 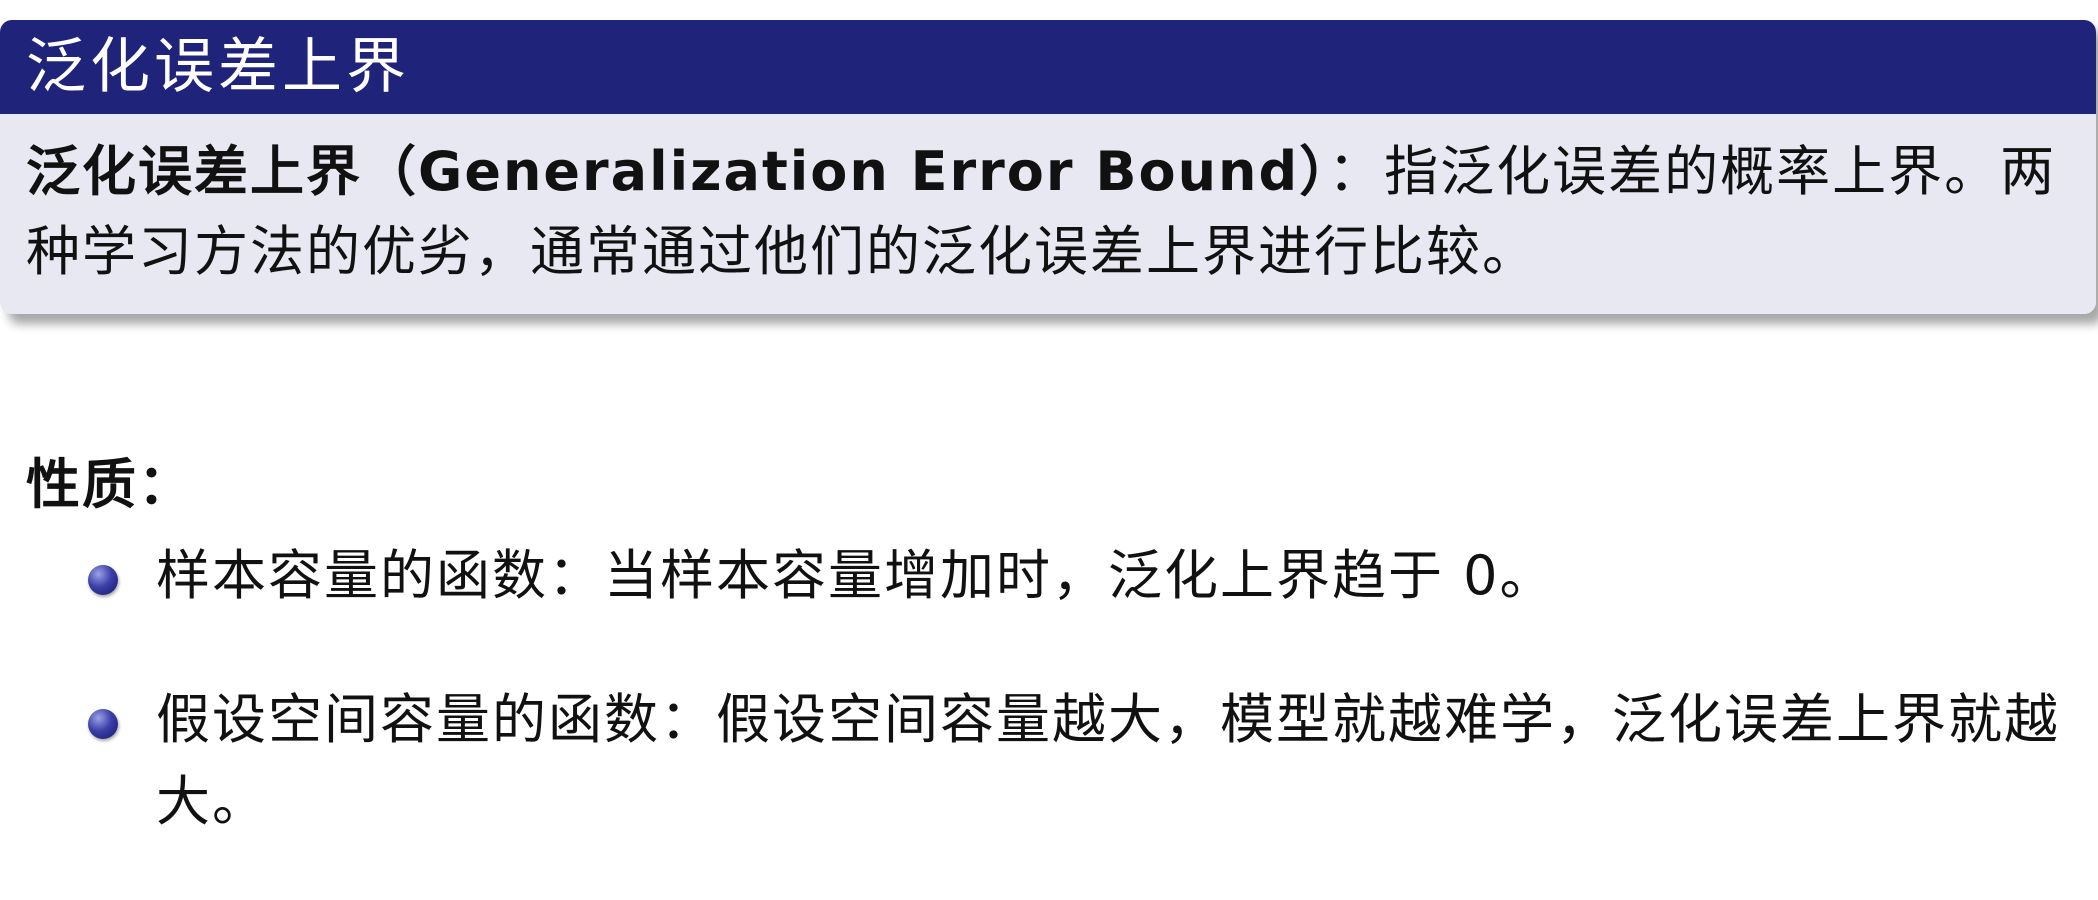 I want to click on list-item: 样本容量的函数：当样本容量增加时，泛化上界趋于 0。, so click(x=1078, y=576).